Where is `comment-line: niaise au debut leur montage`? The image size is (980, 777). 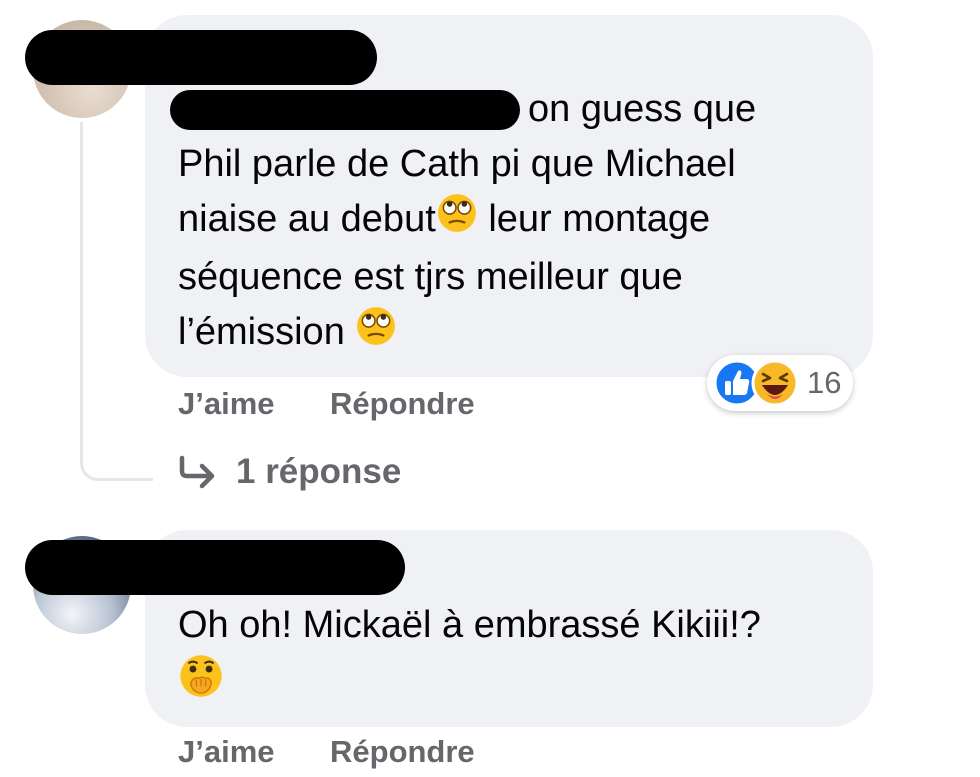 comment-line: niaise au debut leur montage is located at coordinates (518, 221).